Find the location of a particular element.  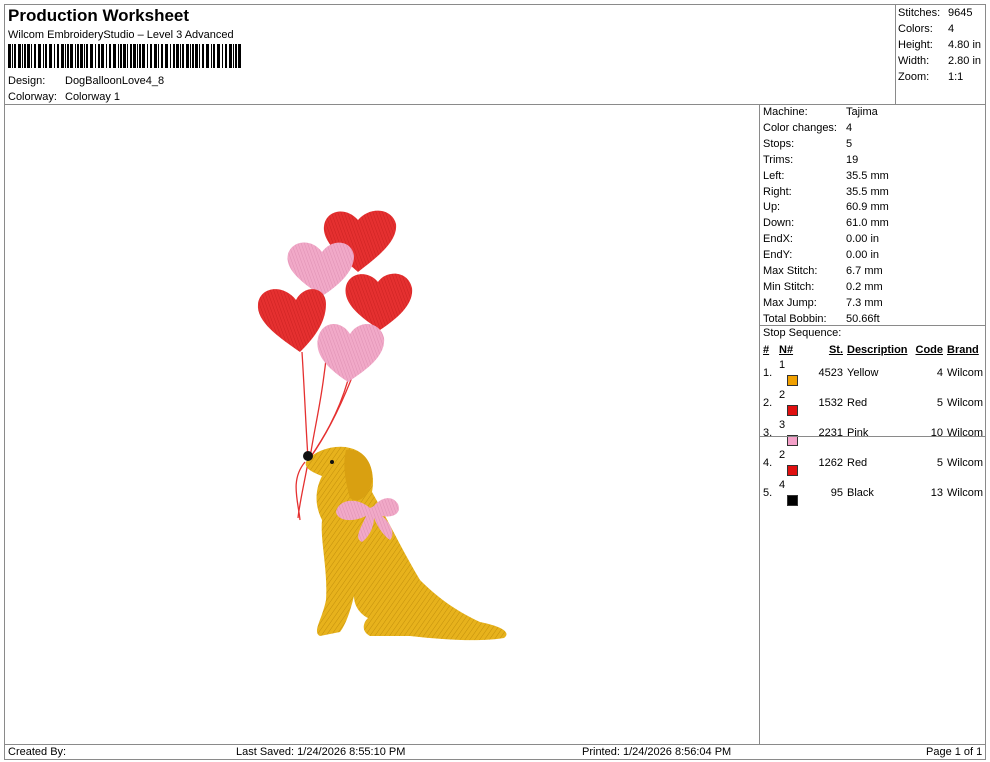

machine-info-label: Right: is located at coordinates (777, 191).